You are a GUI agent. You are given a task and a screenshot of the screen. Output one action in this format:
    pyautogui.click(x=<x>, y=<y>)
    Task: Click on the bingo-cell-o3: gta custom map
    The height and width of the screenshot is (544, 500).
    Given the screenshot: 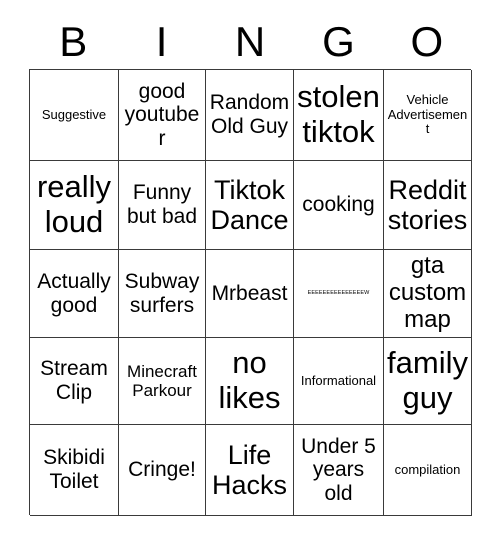 What is the action you would take?
    pyautogui.click(x=428, y=294)
    